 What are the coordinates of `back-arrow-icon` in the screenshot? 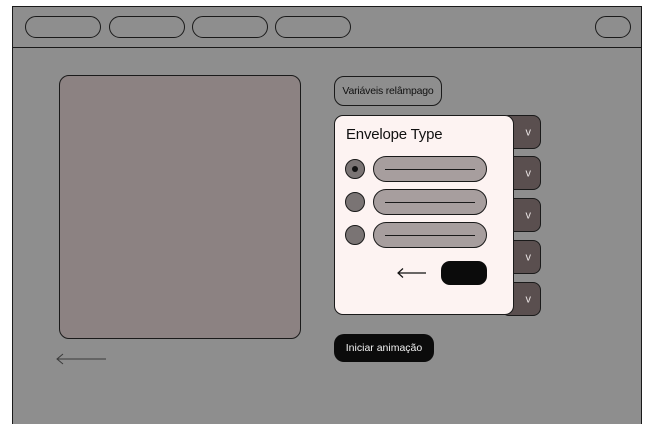 It's located at (81, 359).